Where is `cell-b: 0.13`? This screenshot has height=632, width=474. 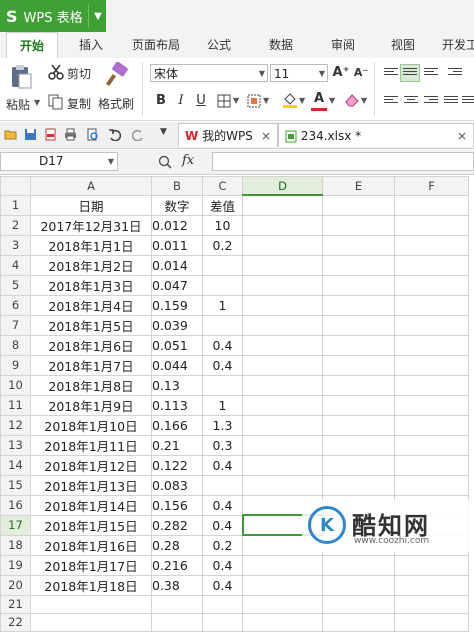
cell-b: 0.13 is located at coordinates (177, 385).